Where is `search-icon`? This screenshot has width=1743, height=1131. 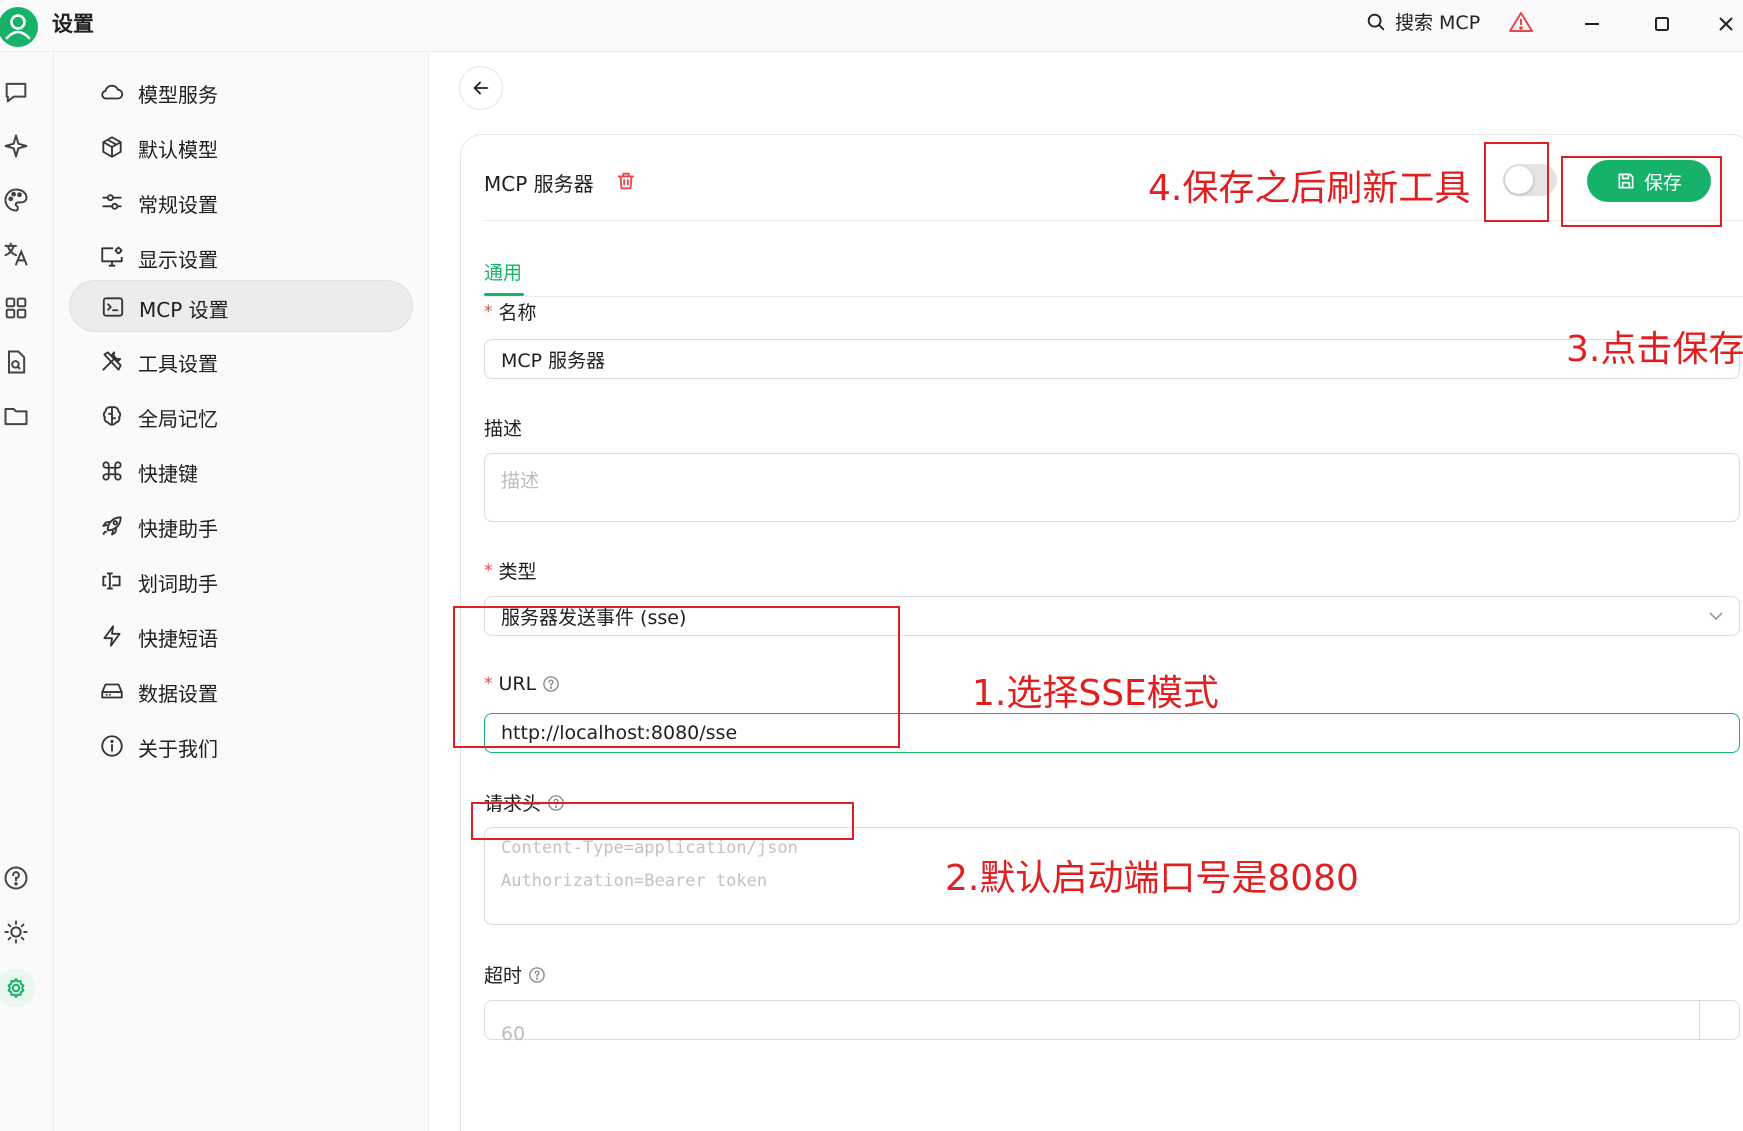
search-icon is located at coordinates (1376, 22).